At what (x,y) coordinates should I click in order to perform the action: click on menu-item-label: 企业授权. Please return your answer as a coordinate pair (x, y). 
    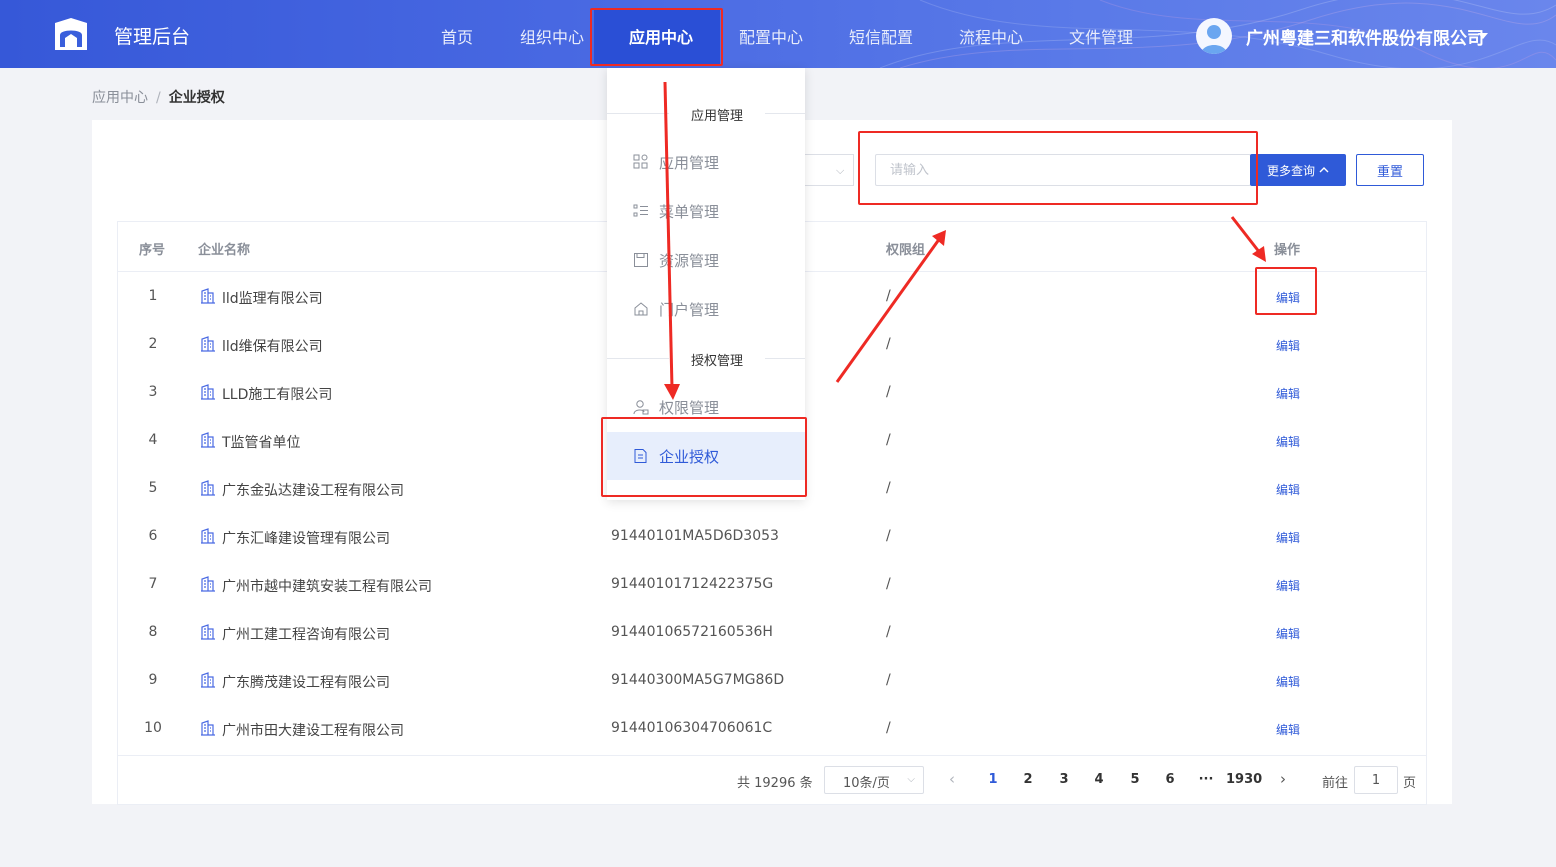
    Looking at the image, I should click on (689, 457).